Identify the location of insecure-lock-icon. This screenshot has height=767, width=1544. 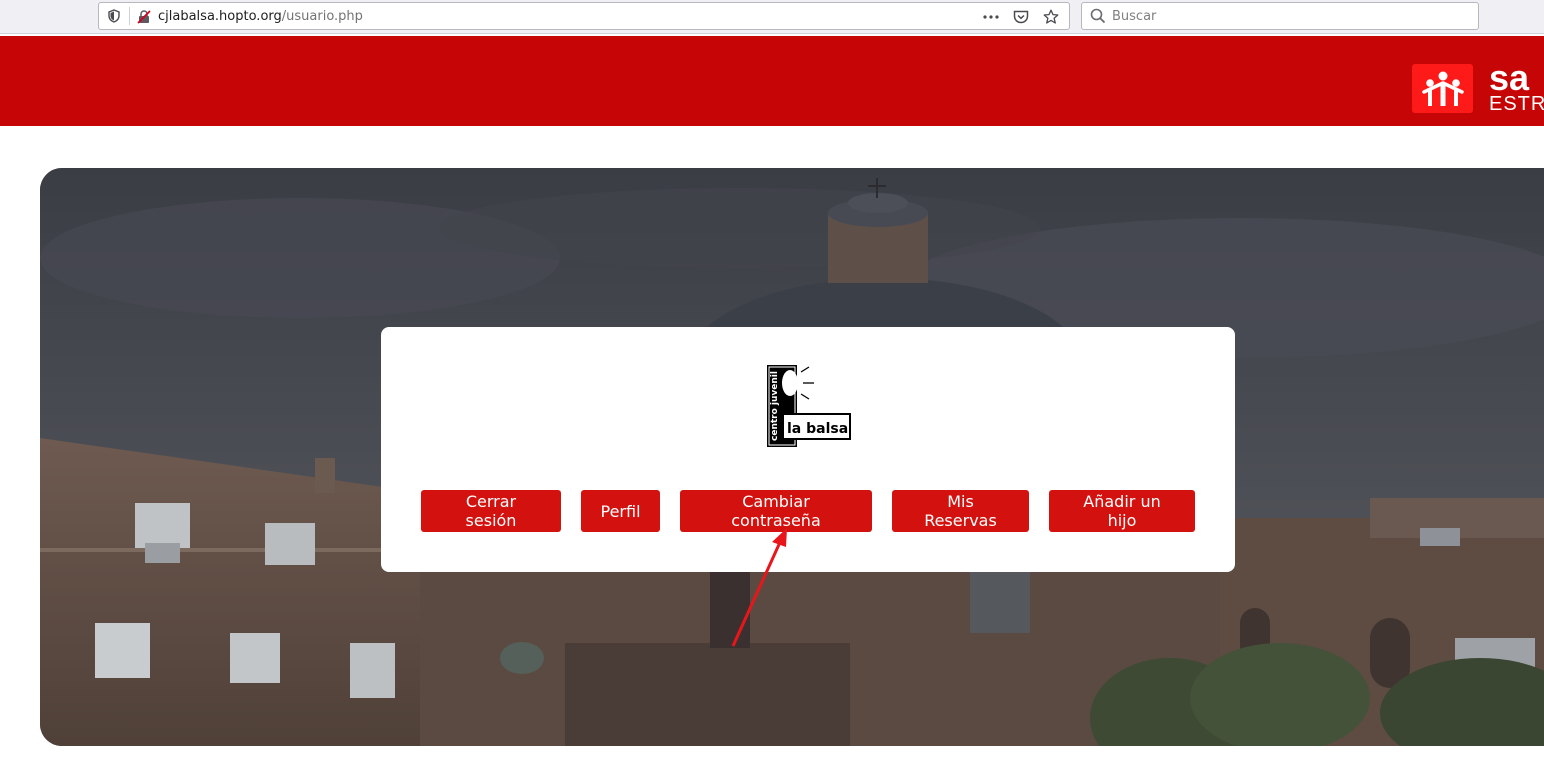
(144, 16).